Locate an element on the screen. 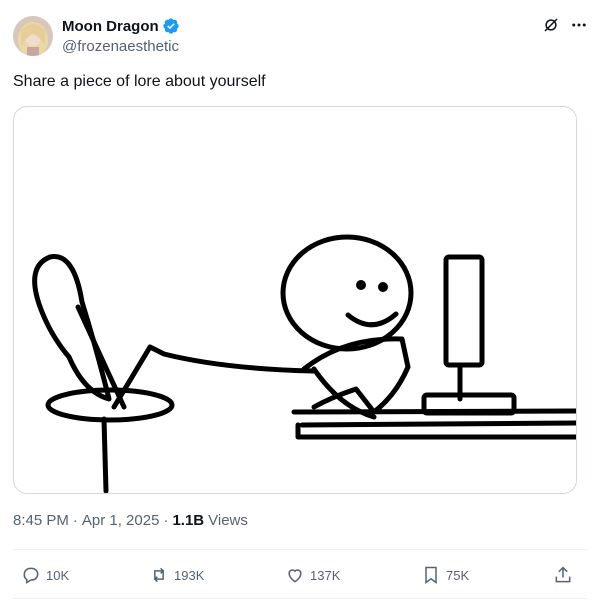 This screenshot has height=604, width=608. repost-button: 193K is located at coordinates (176, 575).